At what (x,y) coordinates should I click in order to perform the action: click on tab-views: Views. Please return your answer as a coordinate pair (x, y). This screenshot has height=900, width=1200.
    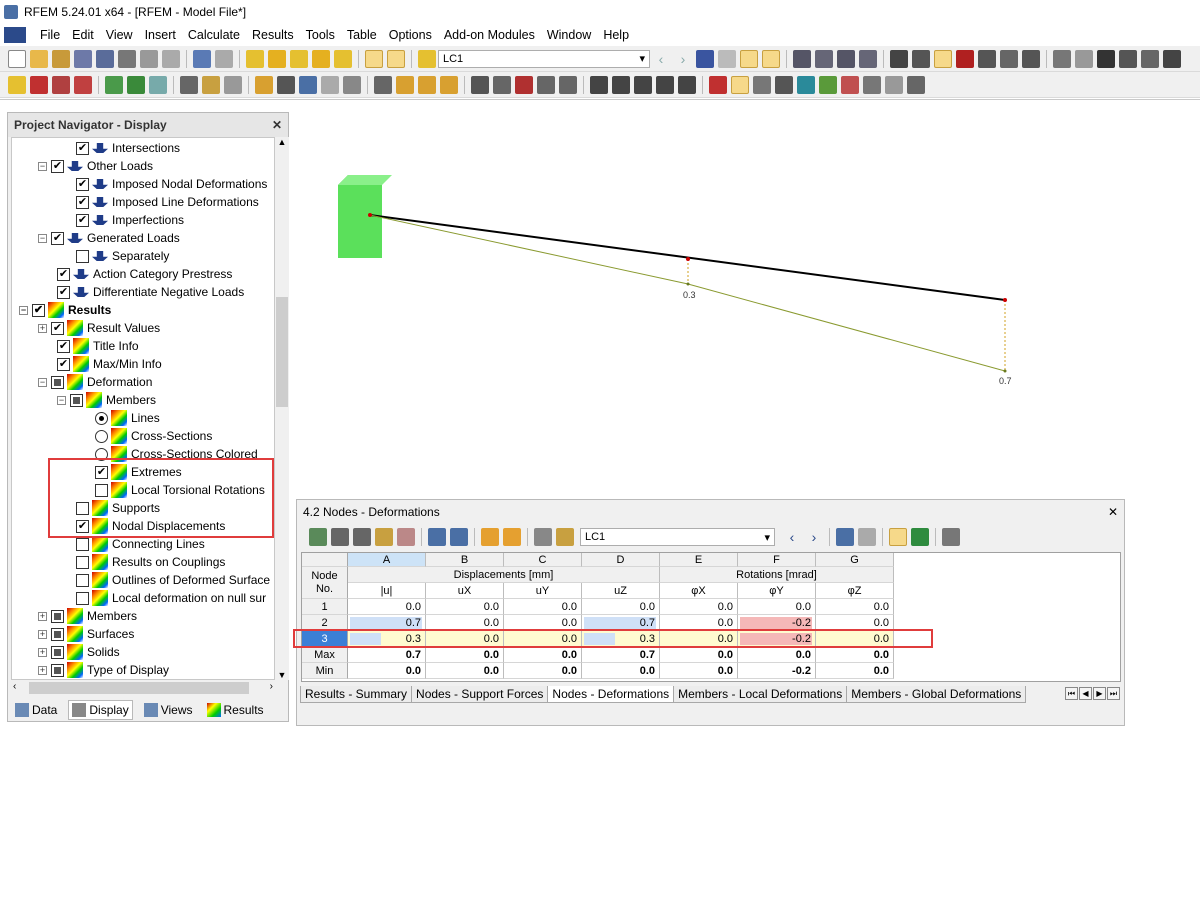
    Looking at the image, I should click on (168, 710).